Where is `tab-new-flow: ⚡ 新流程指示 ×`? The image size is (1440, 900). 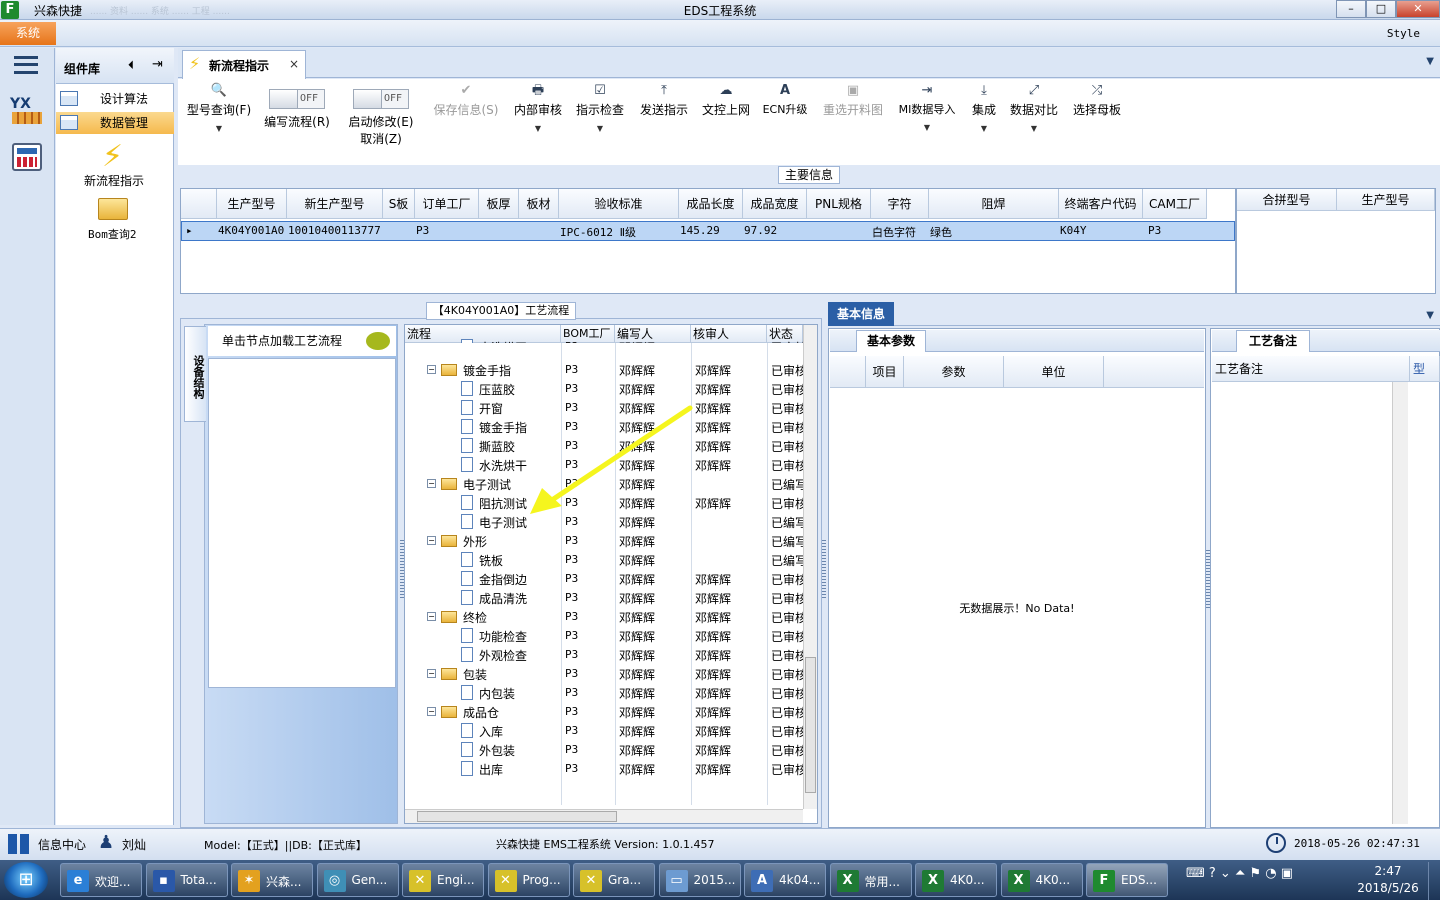
tab-new-flow: ⚡ 新流程指示 × is located at coordinates (244, 64).